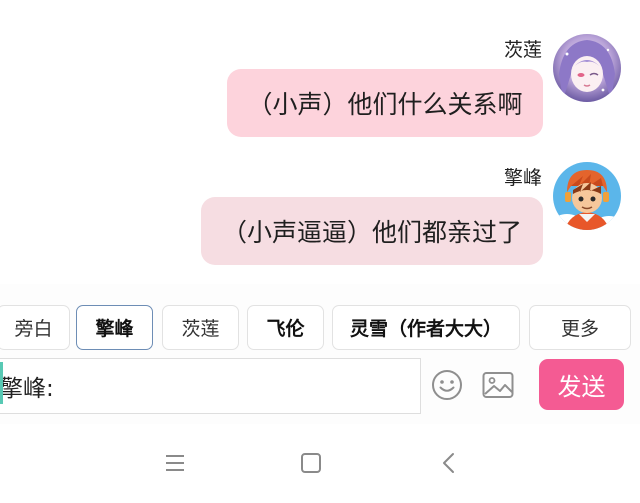 The width and height of the screenshot is (640, 503). I want to click on character-button-narration: 旁白, so click(35, 327).